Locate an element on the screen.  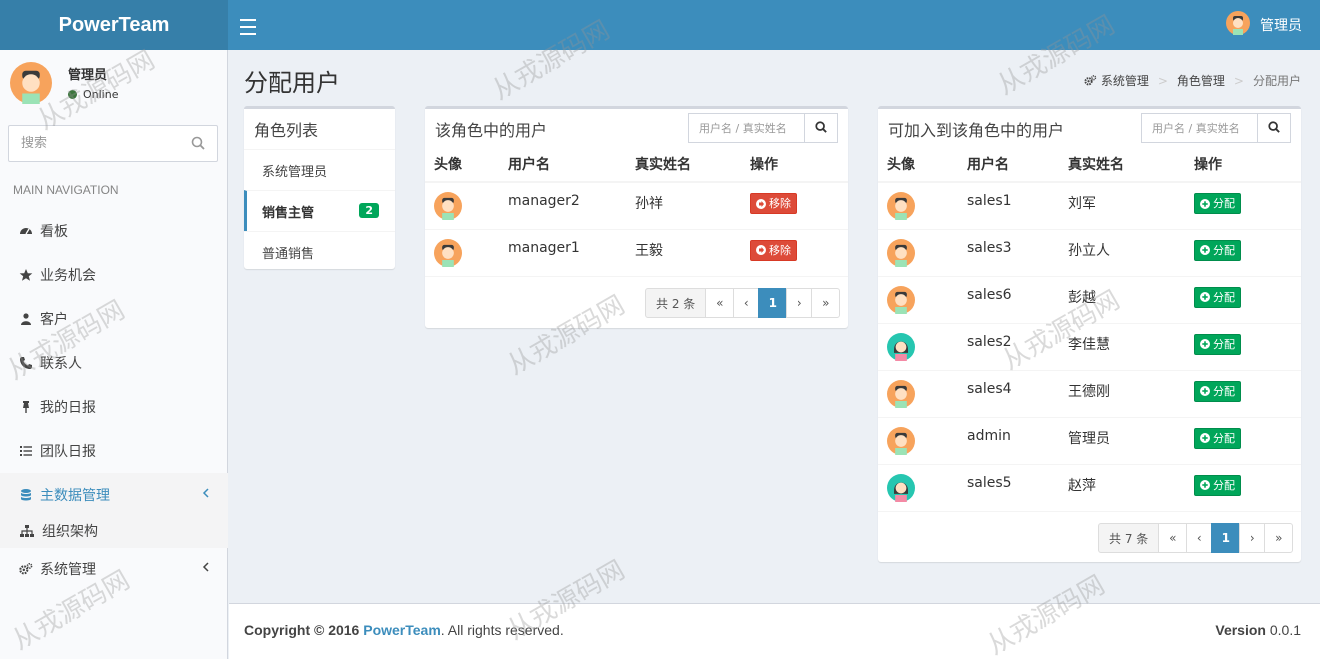
column-header: 真实姓名 is located at coordinates (683, 165).